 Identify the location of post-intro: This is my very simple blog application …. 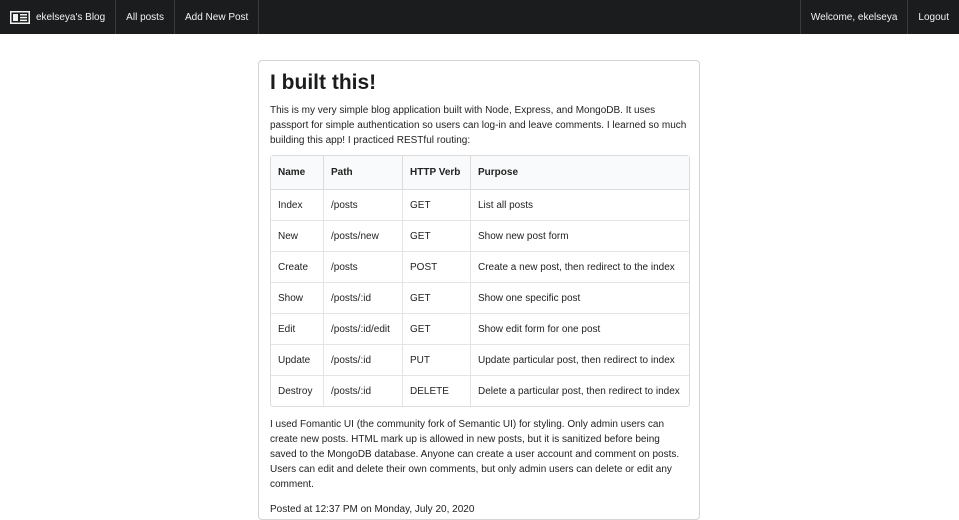
(478, 125).